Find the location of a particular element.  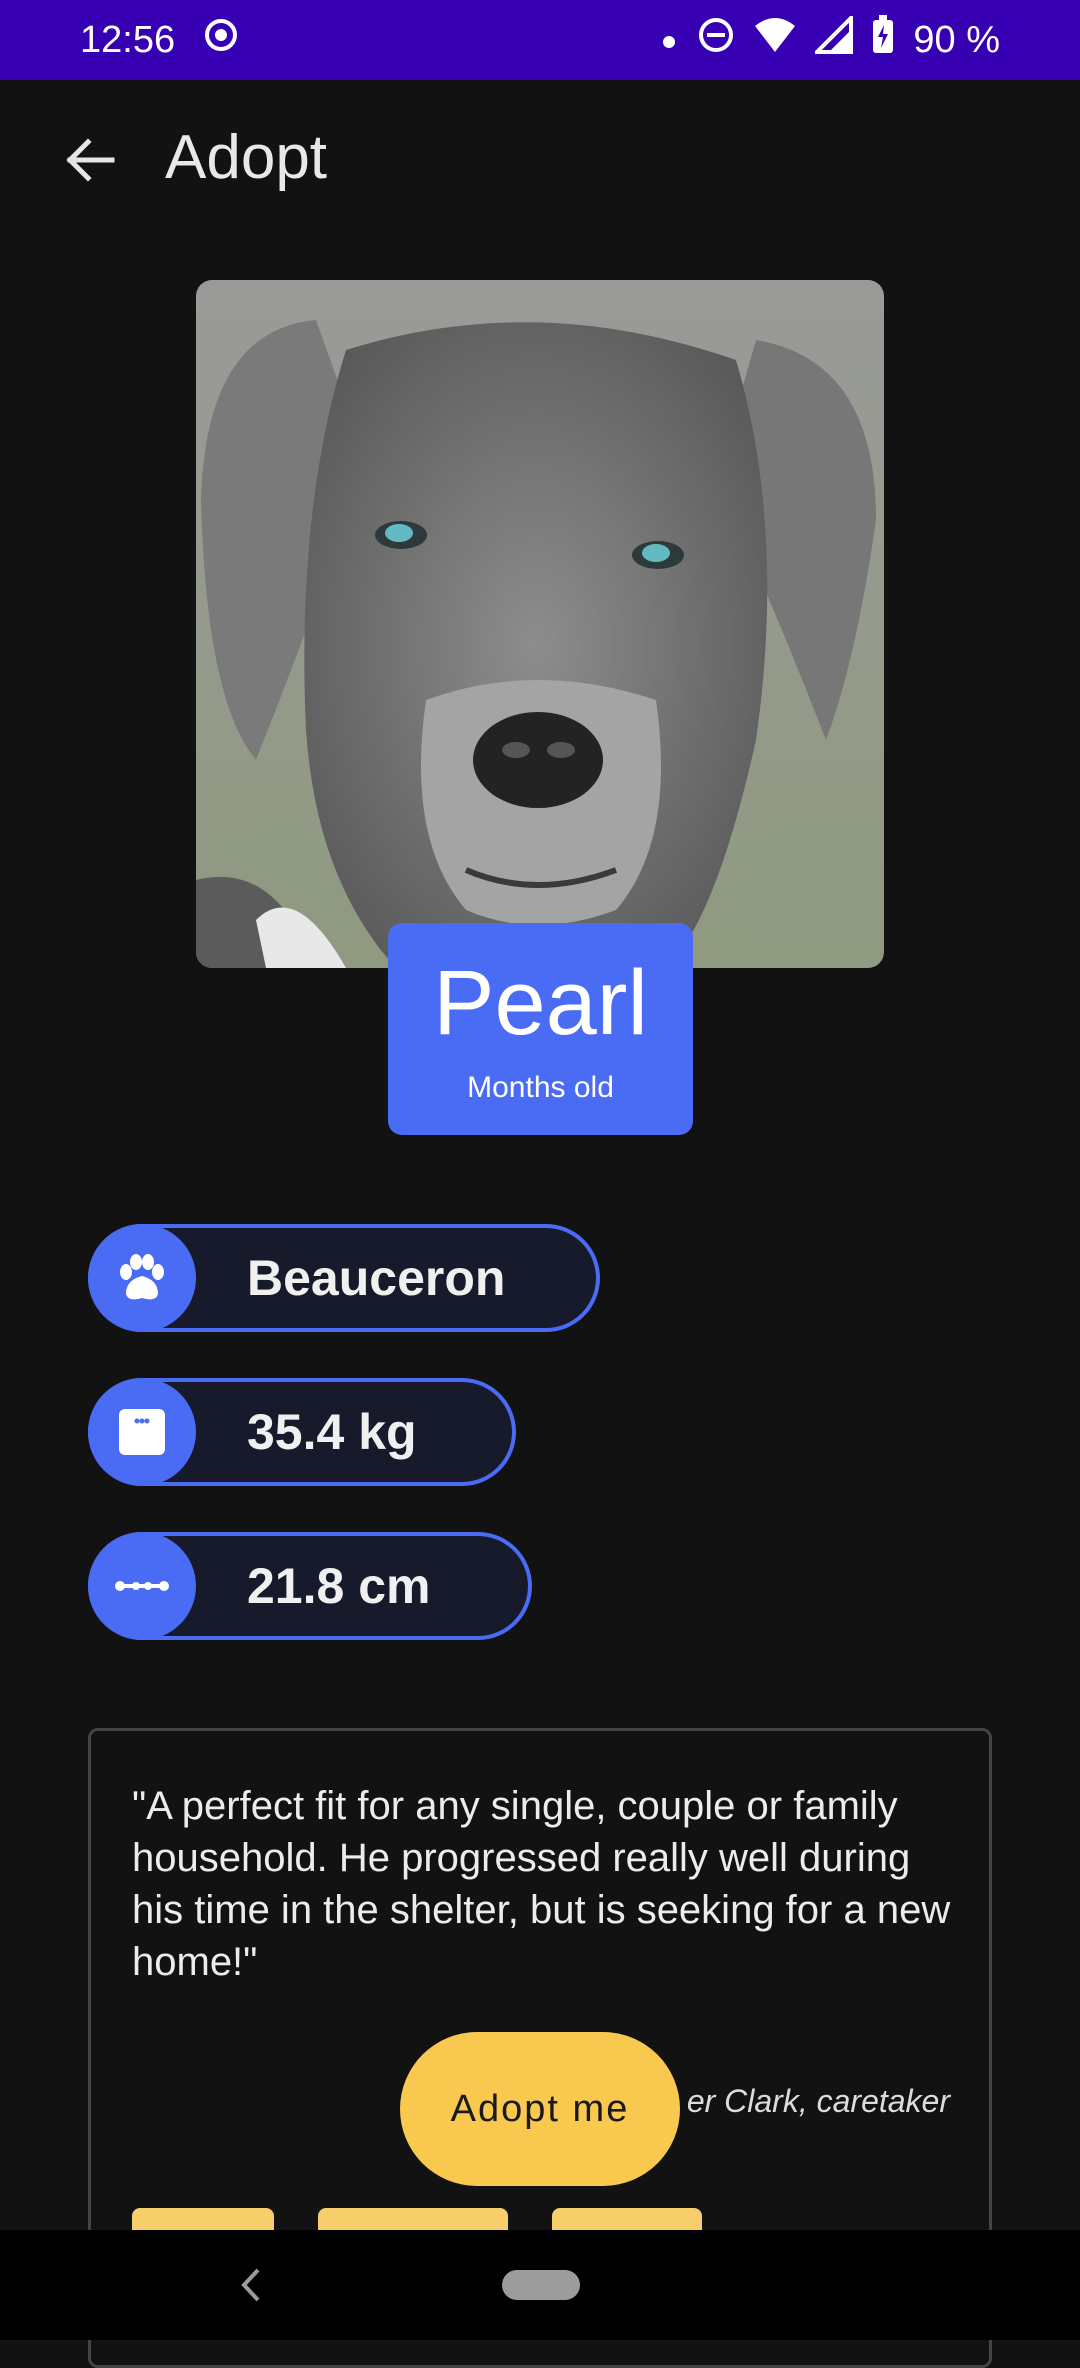

adopt-me-label: Adopt me is located at coordinates (540, 2108).